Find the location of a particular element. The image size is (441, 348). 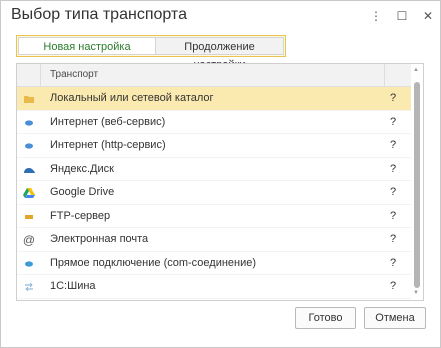

maximize-icon: ☐ is located at coordinates (402, 16).